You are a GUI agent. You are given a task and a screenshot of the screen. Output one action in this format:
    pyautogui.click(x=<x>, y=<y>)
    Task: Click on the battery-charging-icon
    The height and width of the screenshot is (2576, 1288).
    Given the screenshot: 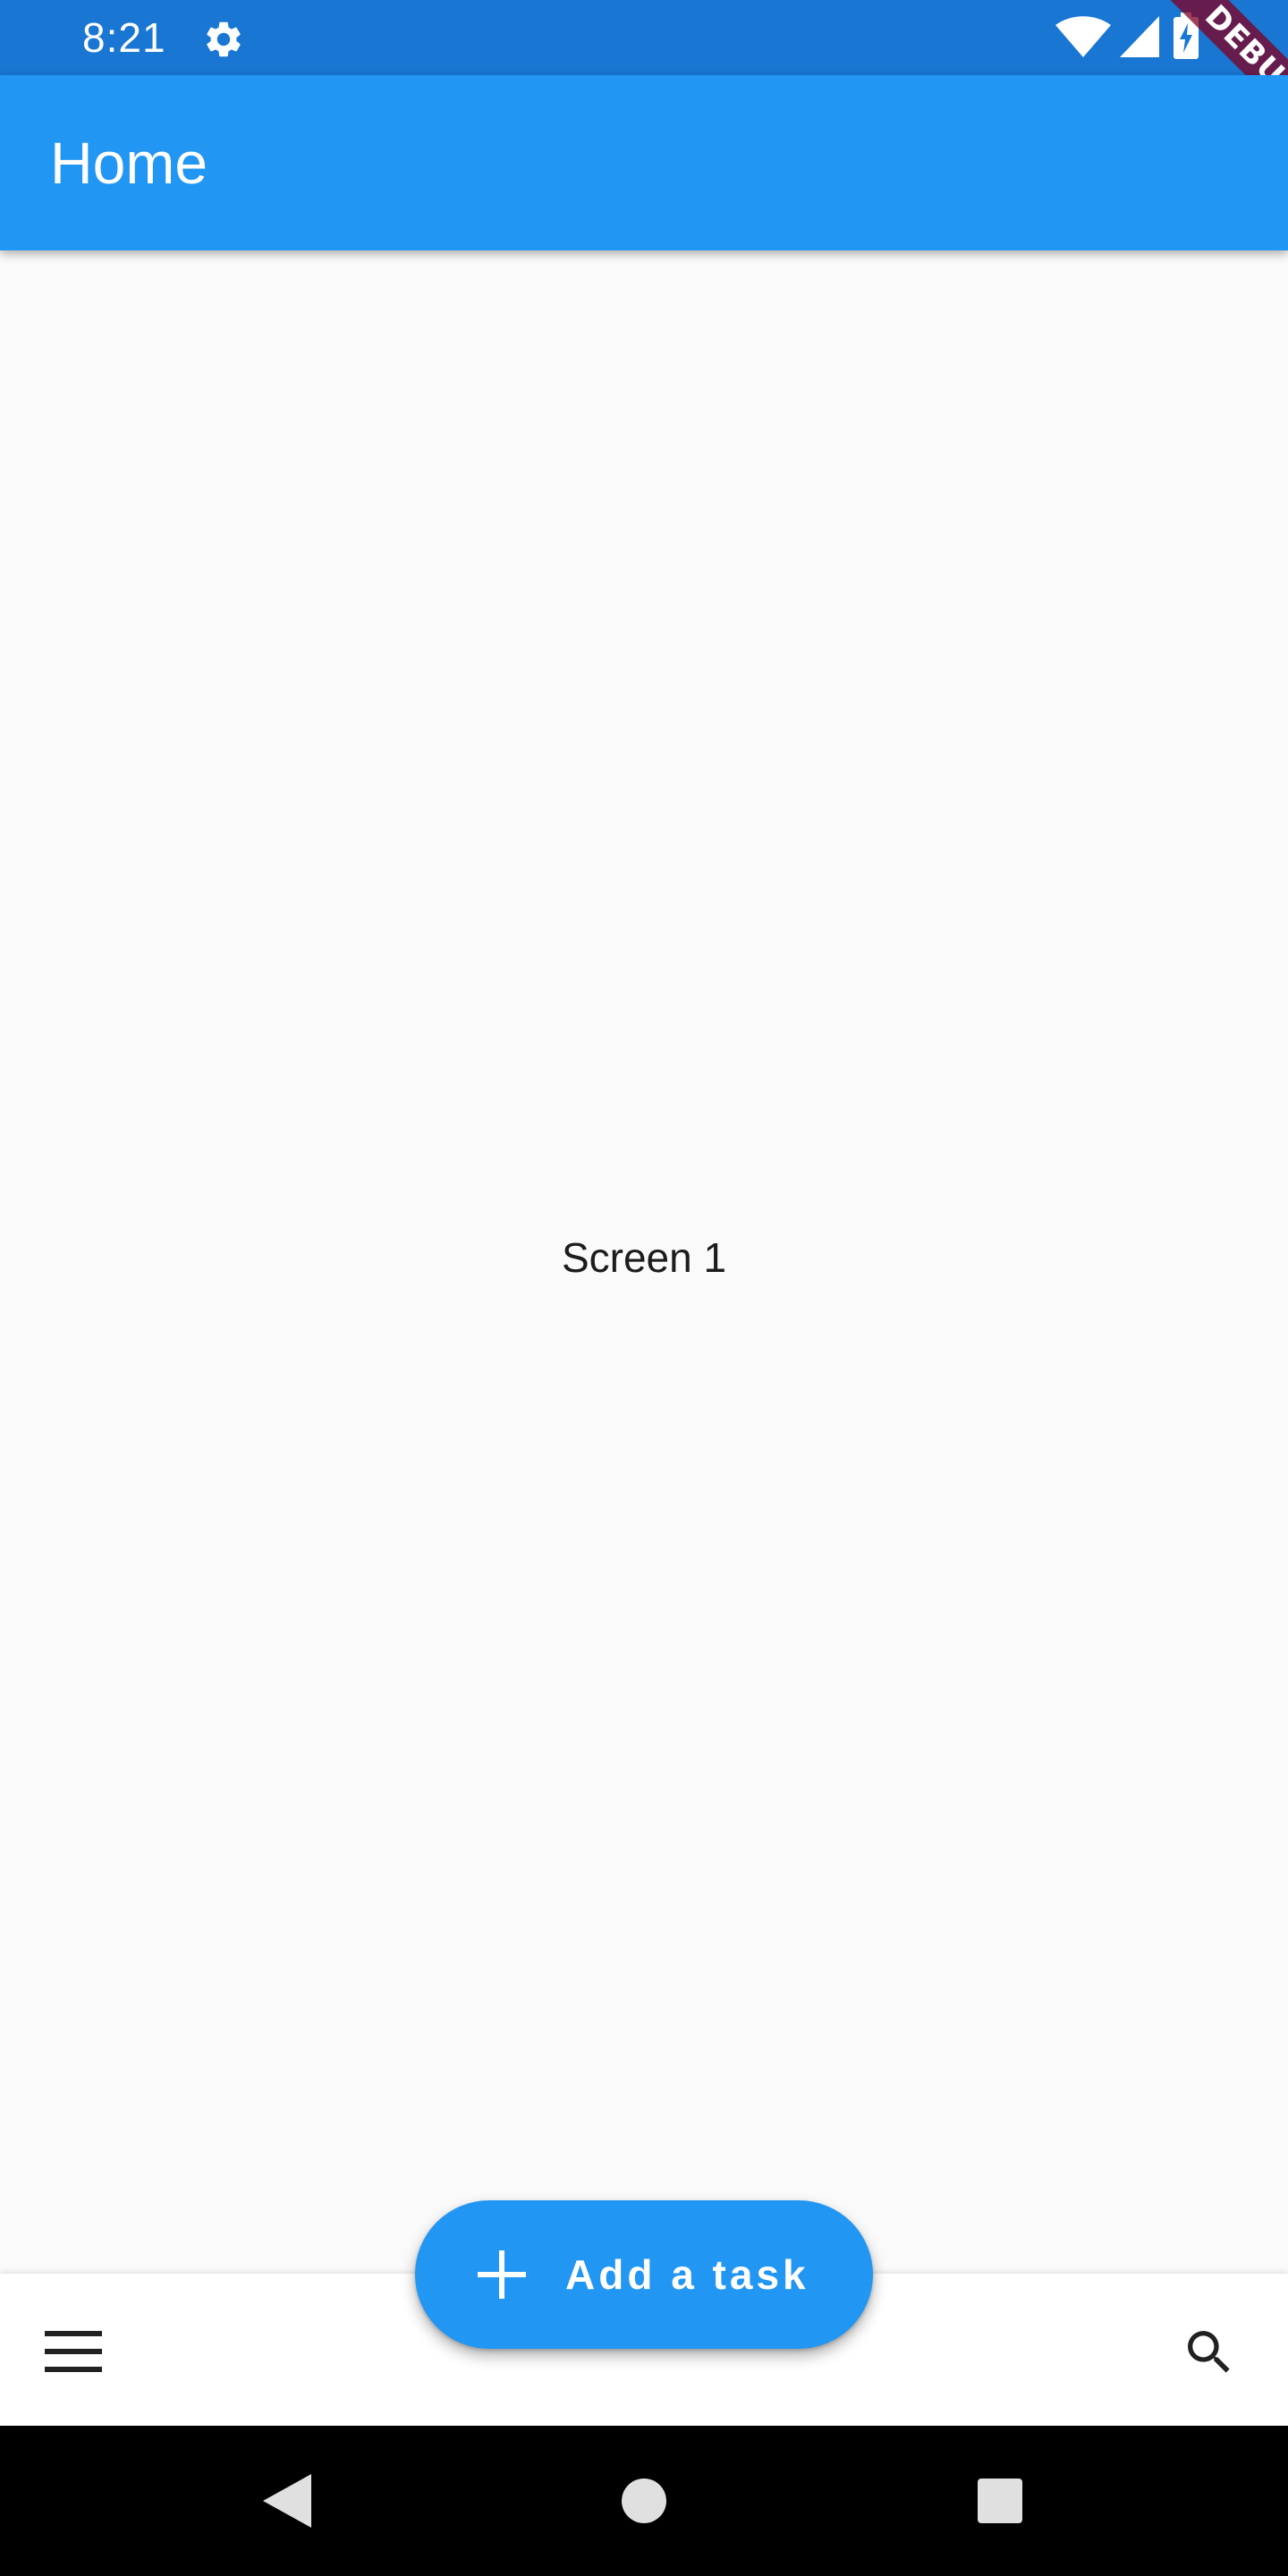 What is the action you would take?
    pyautogui.click(x=1186, y=36)
    